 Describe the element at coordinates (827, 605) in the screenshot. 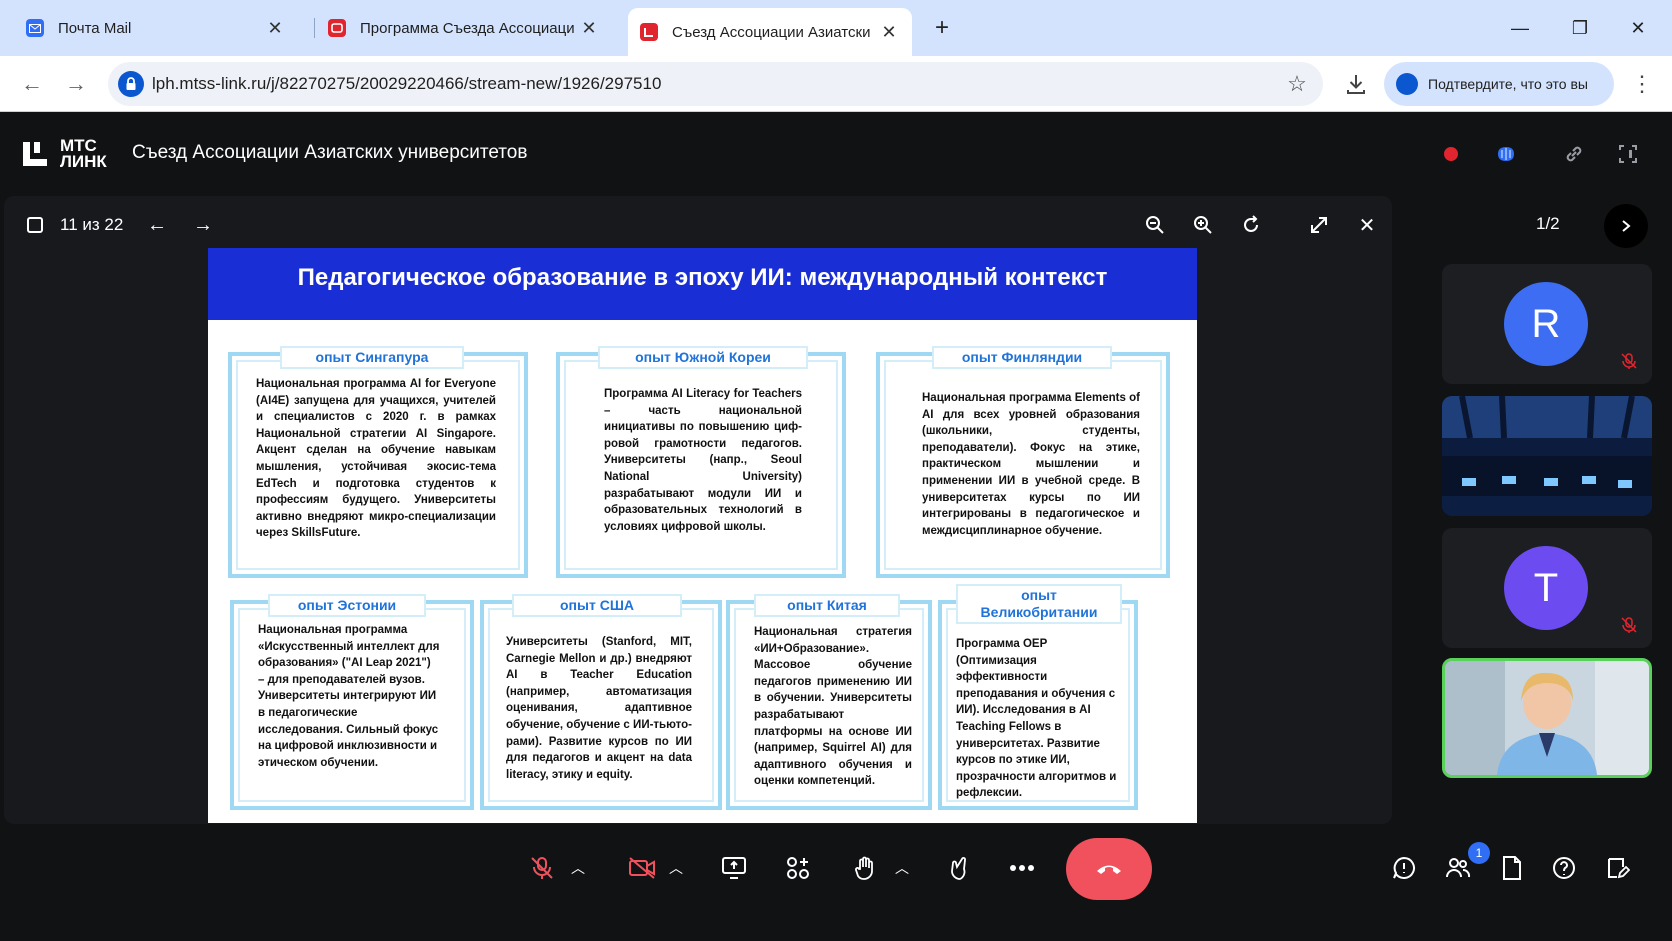

I see `card-label: опыт Китая` at that location.